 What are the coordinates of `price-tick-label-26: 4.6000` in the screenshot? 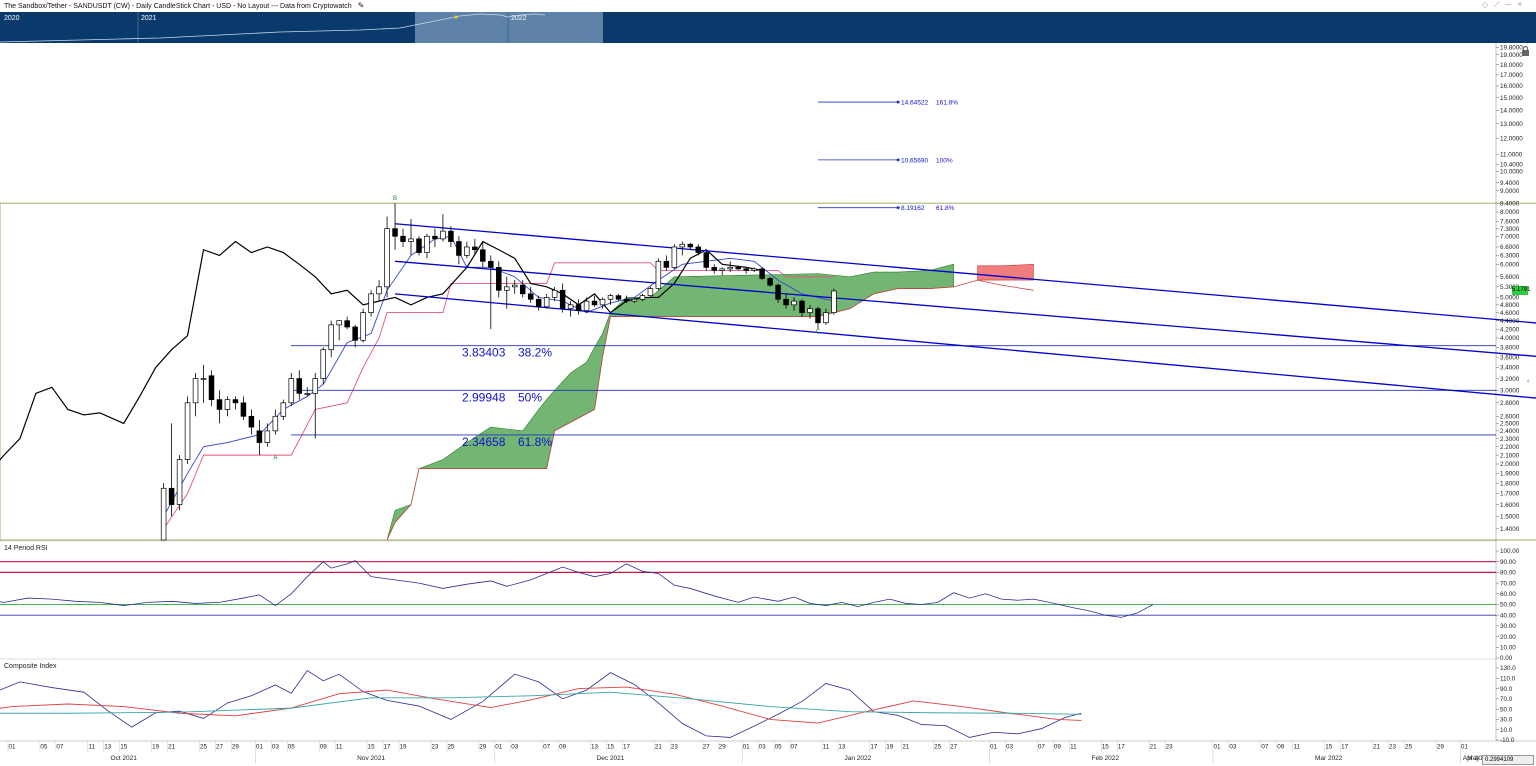 It's located at (1510, 313).